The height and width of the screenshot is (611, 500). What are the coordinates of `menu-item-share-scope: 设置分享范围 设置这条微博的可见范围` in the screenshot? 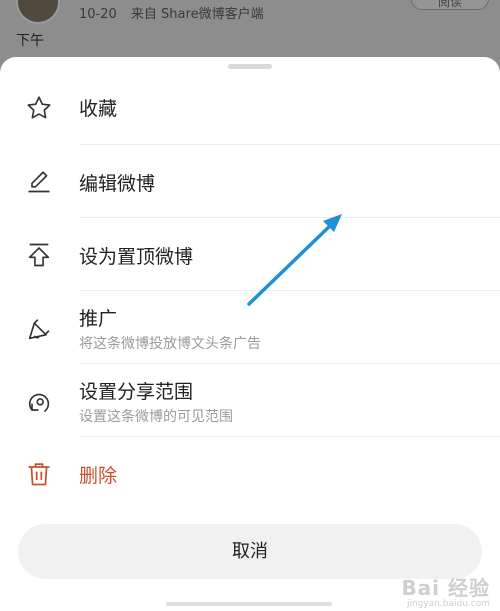 It's located at (250, 400).